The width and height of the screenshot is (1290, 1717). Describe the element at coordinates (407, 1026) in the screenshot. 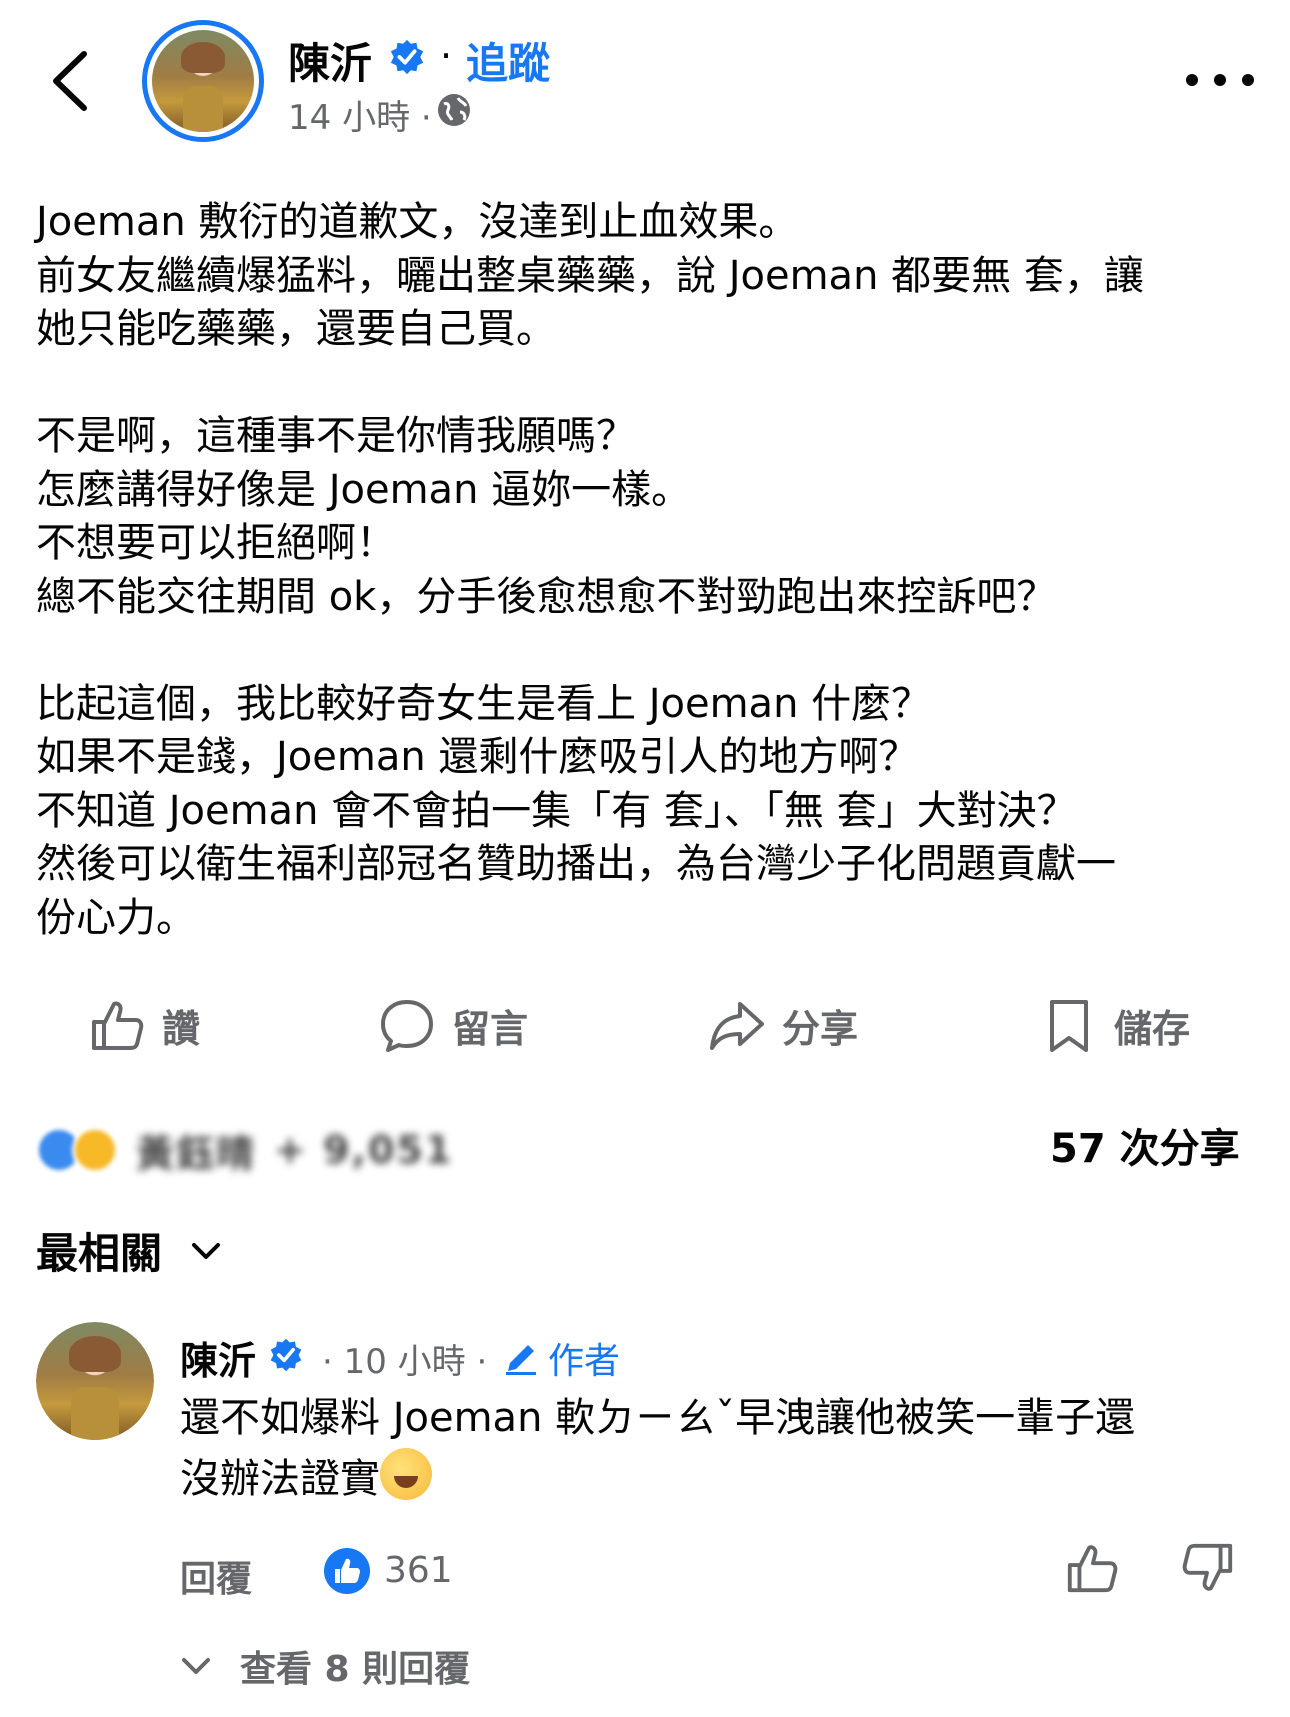

I see `comment-icon` at that location.